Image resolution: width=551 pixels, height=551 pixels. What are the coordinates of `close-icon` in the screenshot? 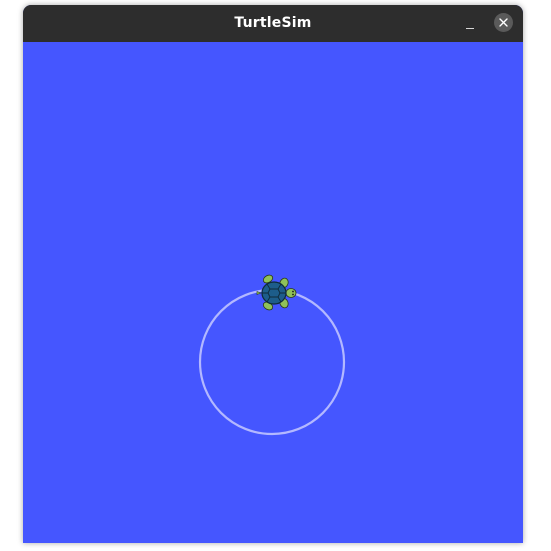 It's located at (503, 22).